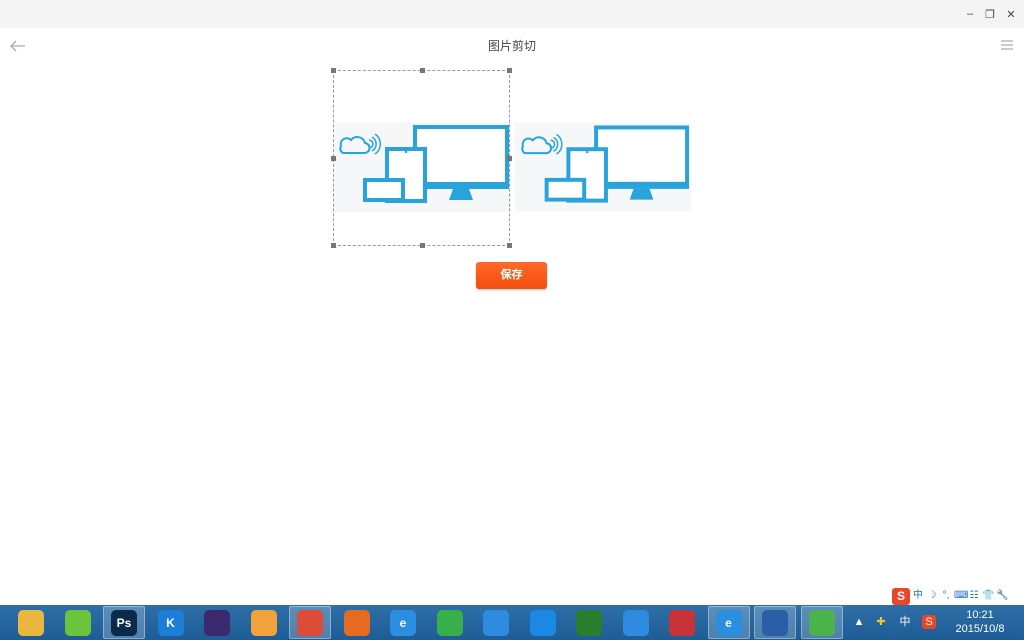 The image size is (1024, 640). What do you see at coordinates (509, 158) in the screenshot?
I see `crop-handle-right` at bounding box center [509, 158].